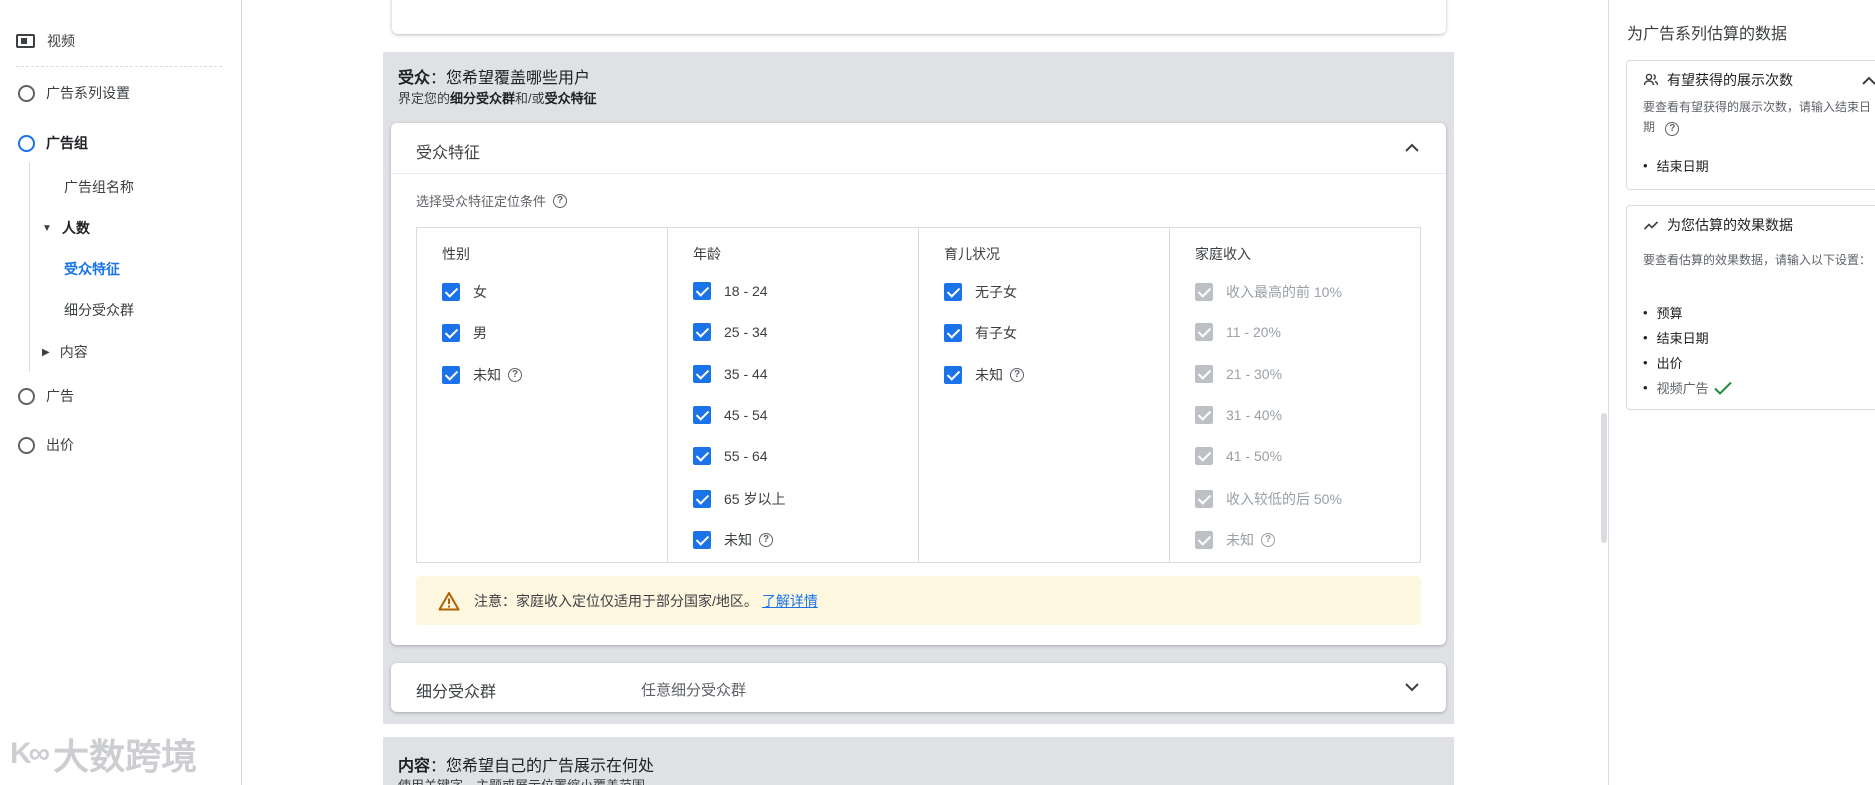 This screenshot has width=1875, height=785. Describe the element at coordinates (483, 98) in the screenshot. I see `subtitle-bold-segments: 细分受众群` at that location.